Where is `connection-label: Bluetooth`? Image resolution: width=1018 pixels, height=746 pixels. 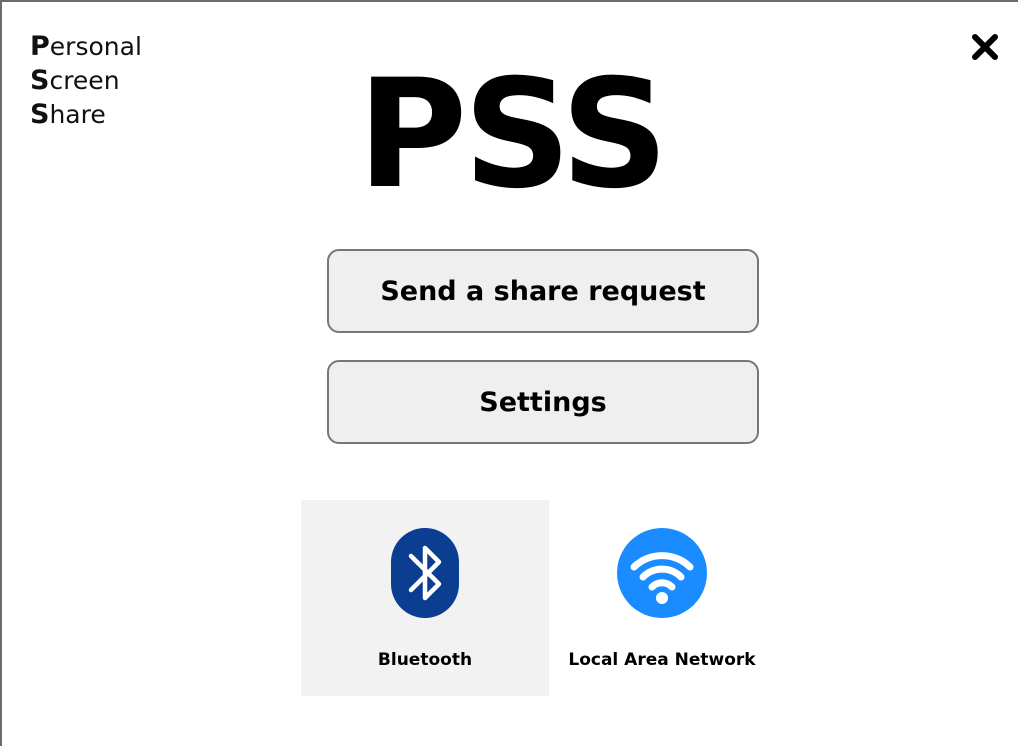 connection-label: Bluetooth is located at coordinates (425, 660).